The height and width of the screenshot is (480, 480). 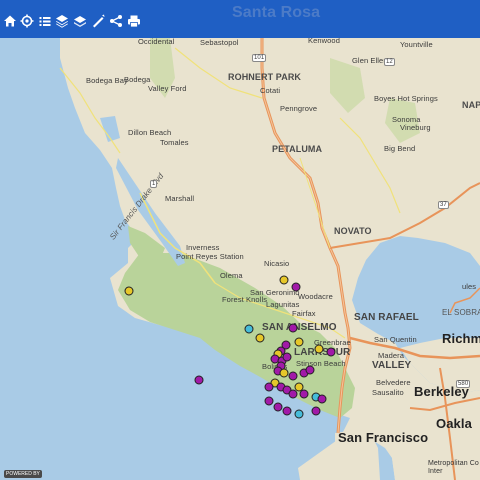 What do you see at coordinates (304, 313) in the screenshot?
I see `place-label: Fairfax` at bounding box center [304, 313].